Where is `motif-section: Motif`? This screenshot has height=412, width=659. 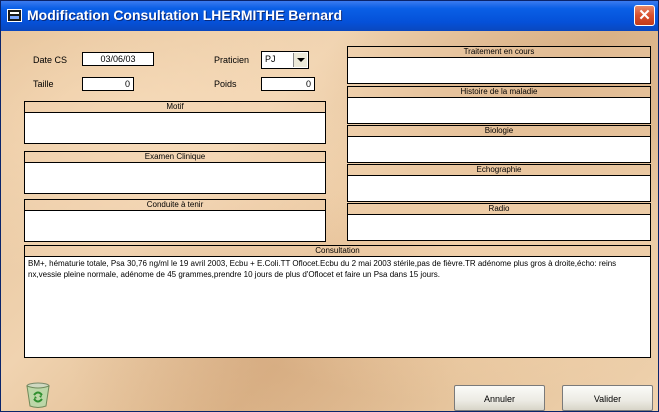
motif-section: Motif is located at coordinates (175, 122).